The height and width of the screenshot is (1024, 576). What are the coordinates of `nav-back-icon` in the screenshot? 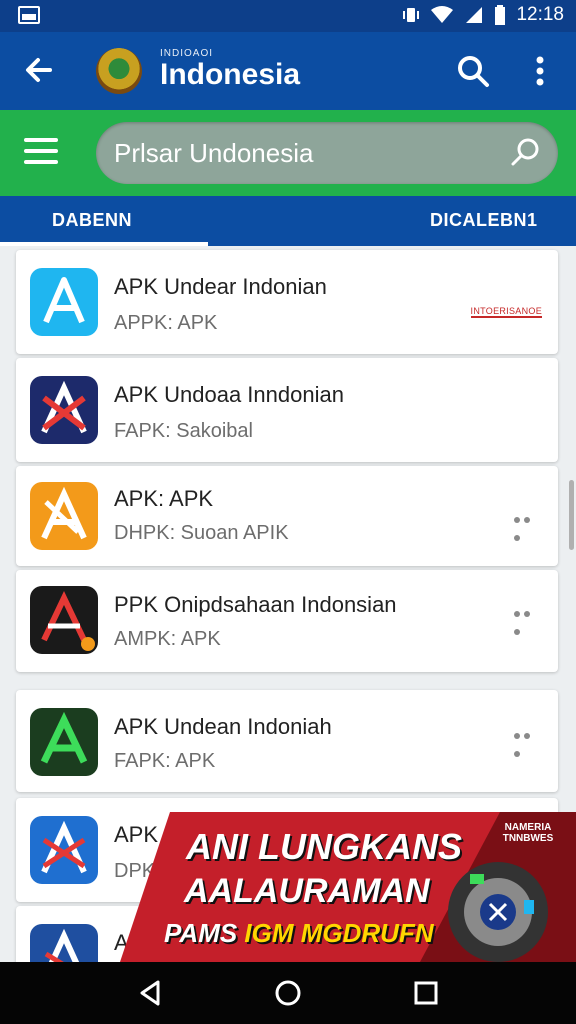 It's located at (151, 993).